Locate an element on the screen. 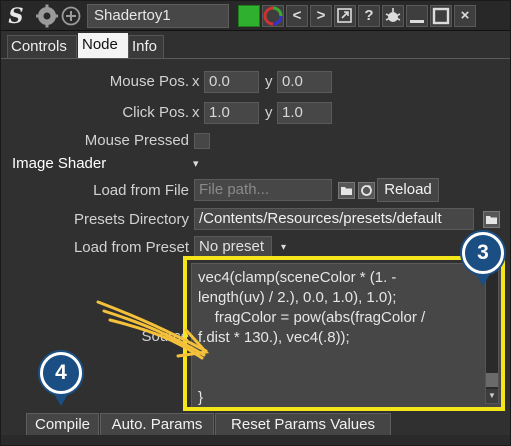 The height and width of the screenshot is (446, 511). step-4-badge: 4 is located at coordinates (61, 373).